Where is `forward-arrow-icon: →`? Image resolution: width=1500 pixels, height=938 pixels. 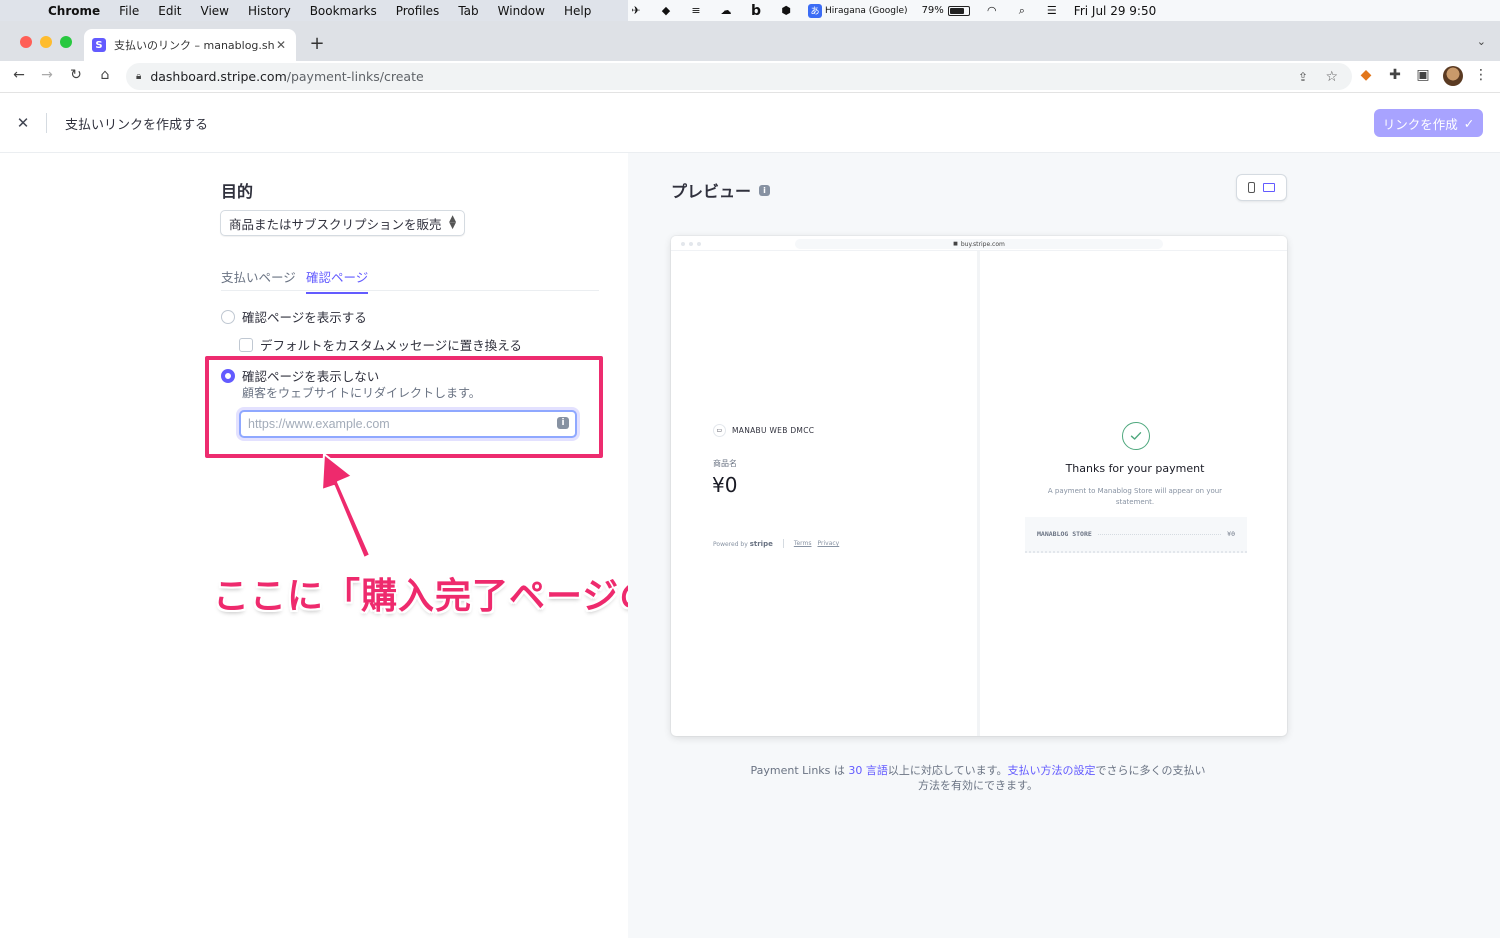 forward-arrow-icon: → is located at coordinates (47, 75).